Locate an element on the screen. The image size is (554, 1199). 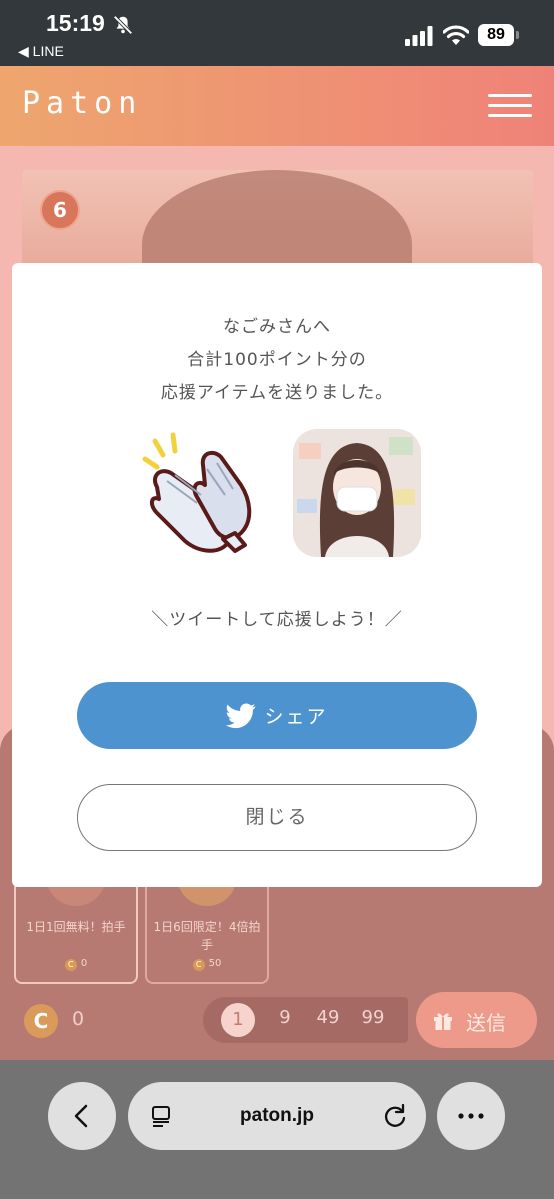
coin-balance: 0 is located at coordinates (78, 1019).